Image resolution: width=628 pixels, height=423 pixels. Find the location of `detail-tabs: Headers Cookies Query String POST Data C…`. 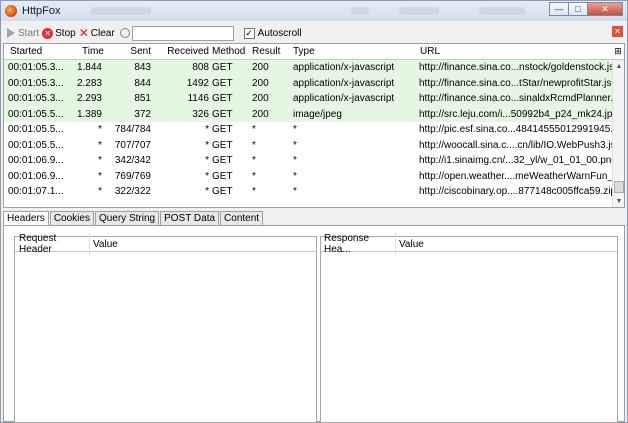

detail-tabs: Headers Cookies Query String POST Data C… is located at coordinates (133, 218).